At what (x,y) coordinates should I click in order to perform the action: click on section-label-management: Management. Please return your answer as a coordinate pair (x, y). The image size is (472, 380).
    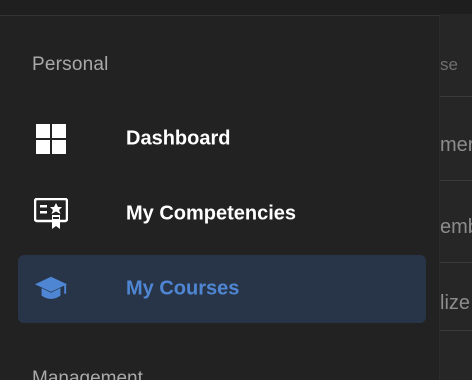
    Looking at the image, I should click on (87, 374).